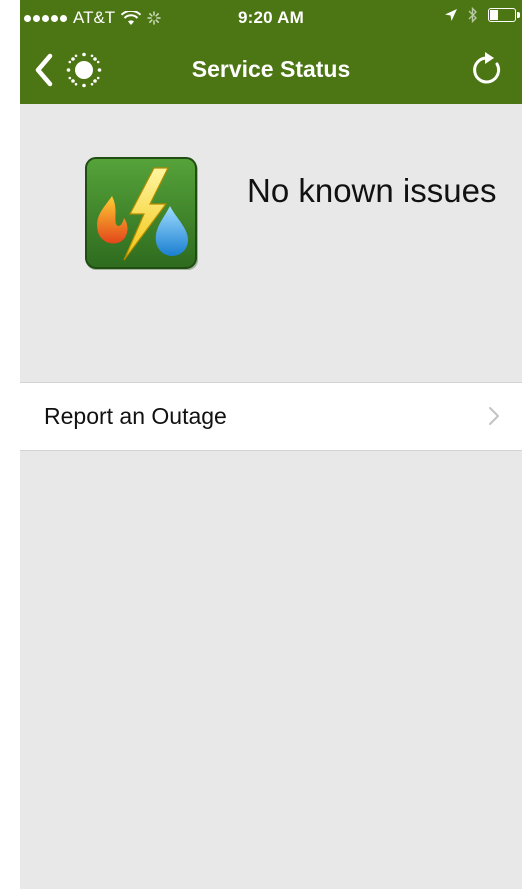 The image size is (524, 889). I want to click on status-bar: AT&T 9:20 AM, so click(271, 19).